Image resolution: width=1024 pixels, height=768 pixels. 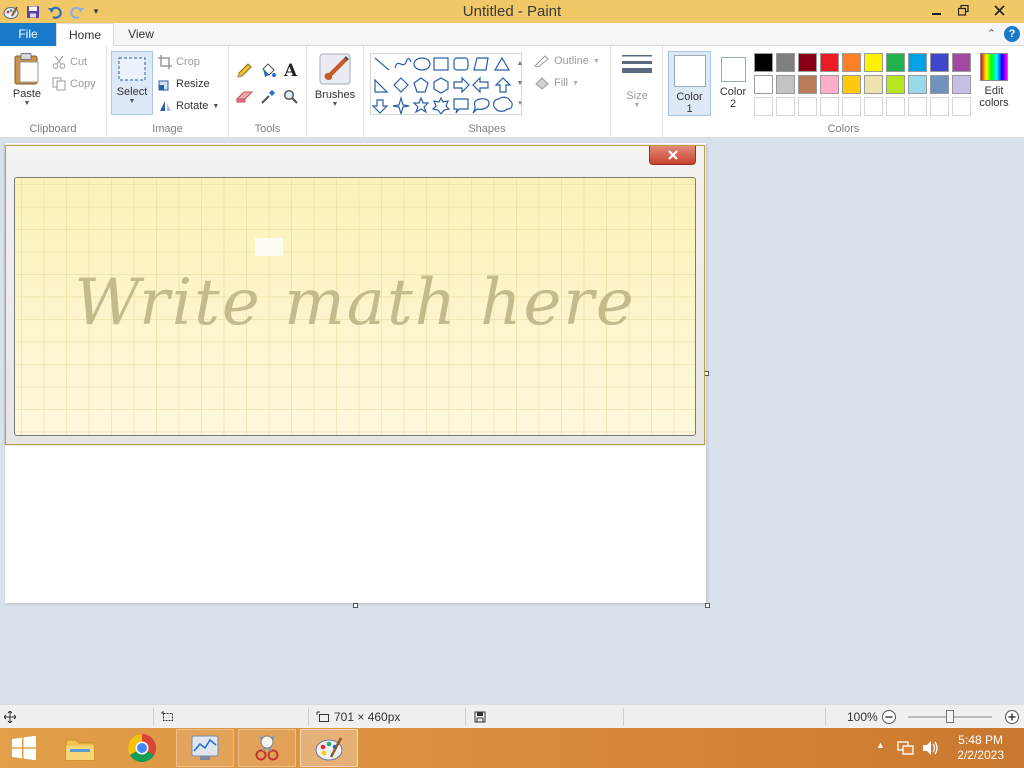 I want to click on start-button, so click(x=24, y=748).